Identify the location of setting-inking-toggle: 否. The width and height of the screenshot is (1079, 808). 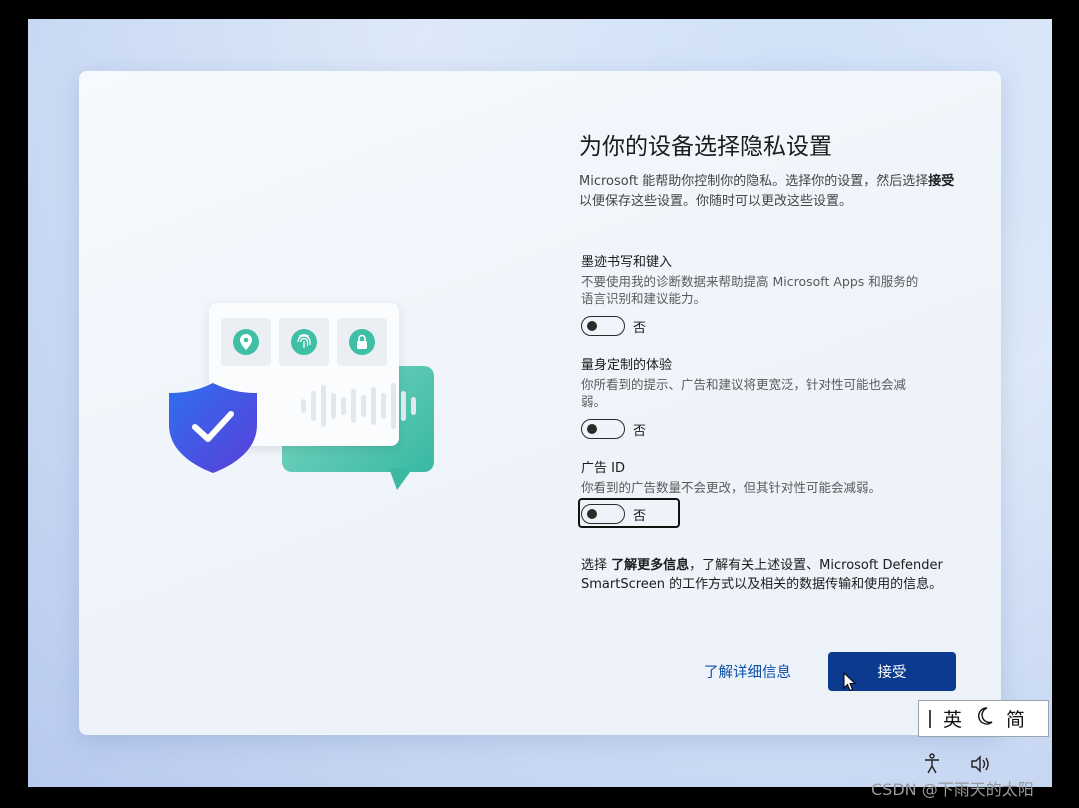
(613, 326).